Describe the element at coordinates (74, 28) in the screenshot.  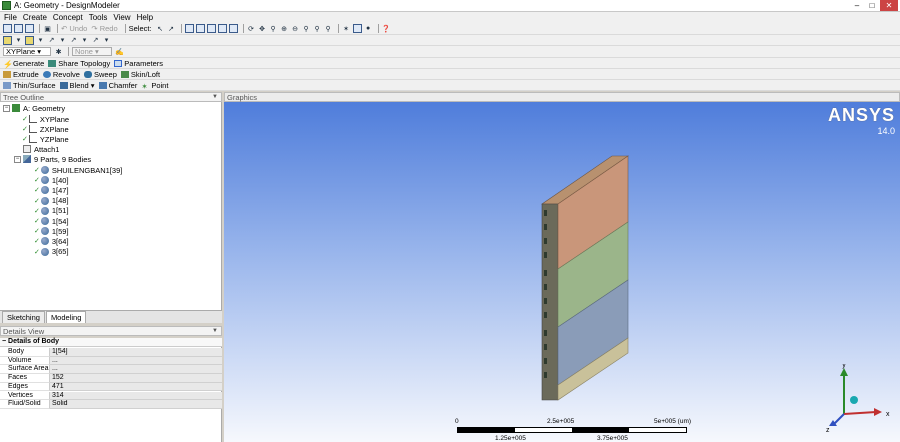
I see `undo-button: ↶ Undo` at that location.